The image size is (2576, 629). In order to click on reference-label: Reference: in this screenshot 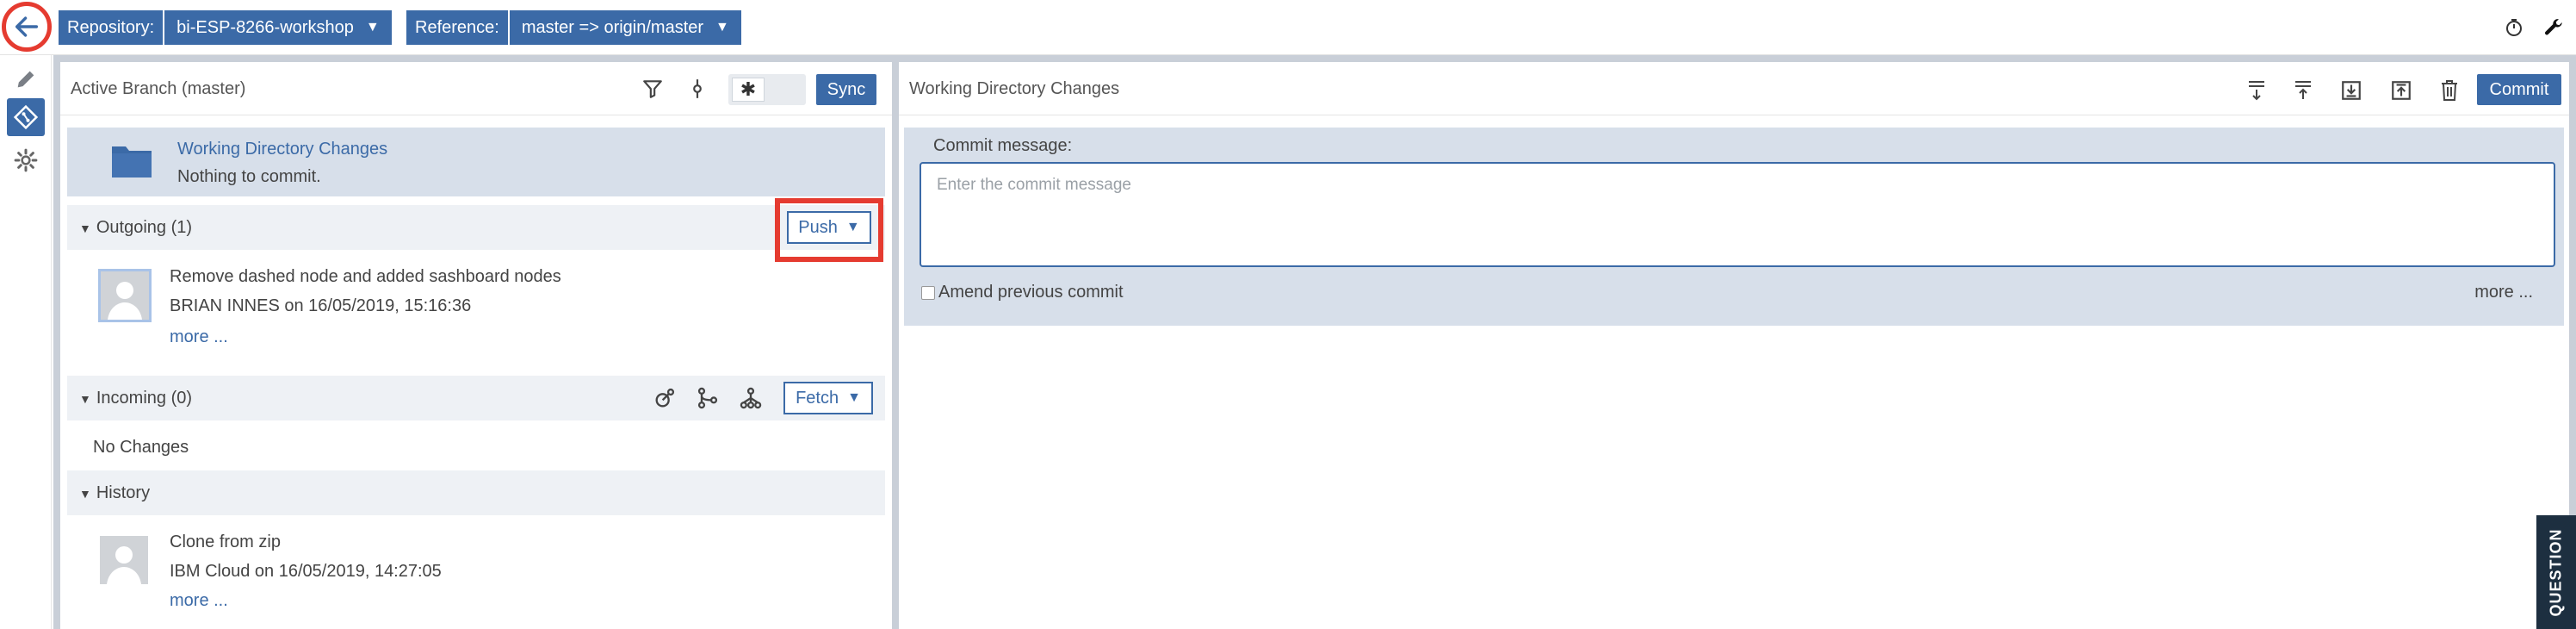, I will do `click(457, 27)`.